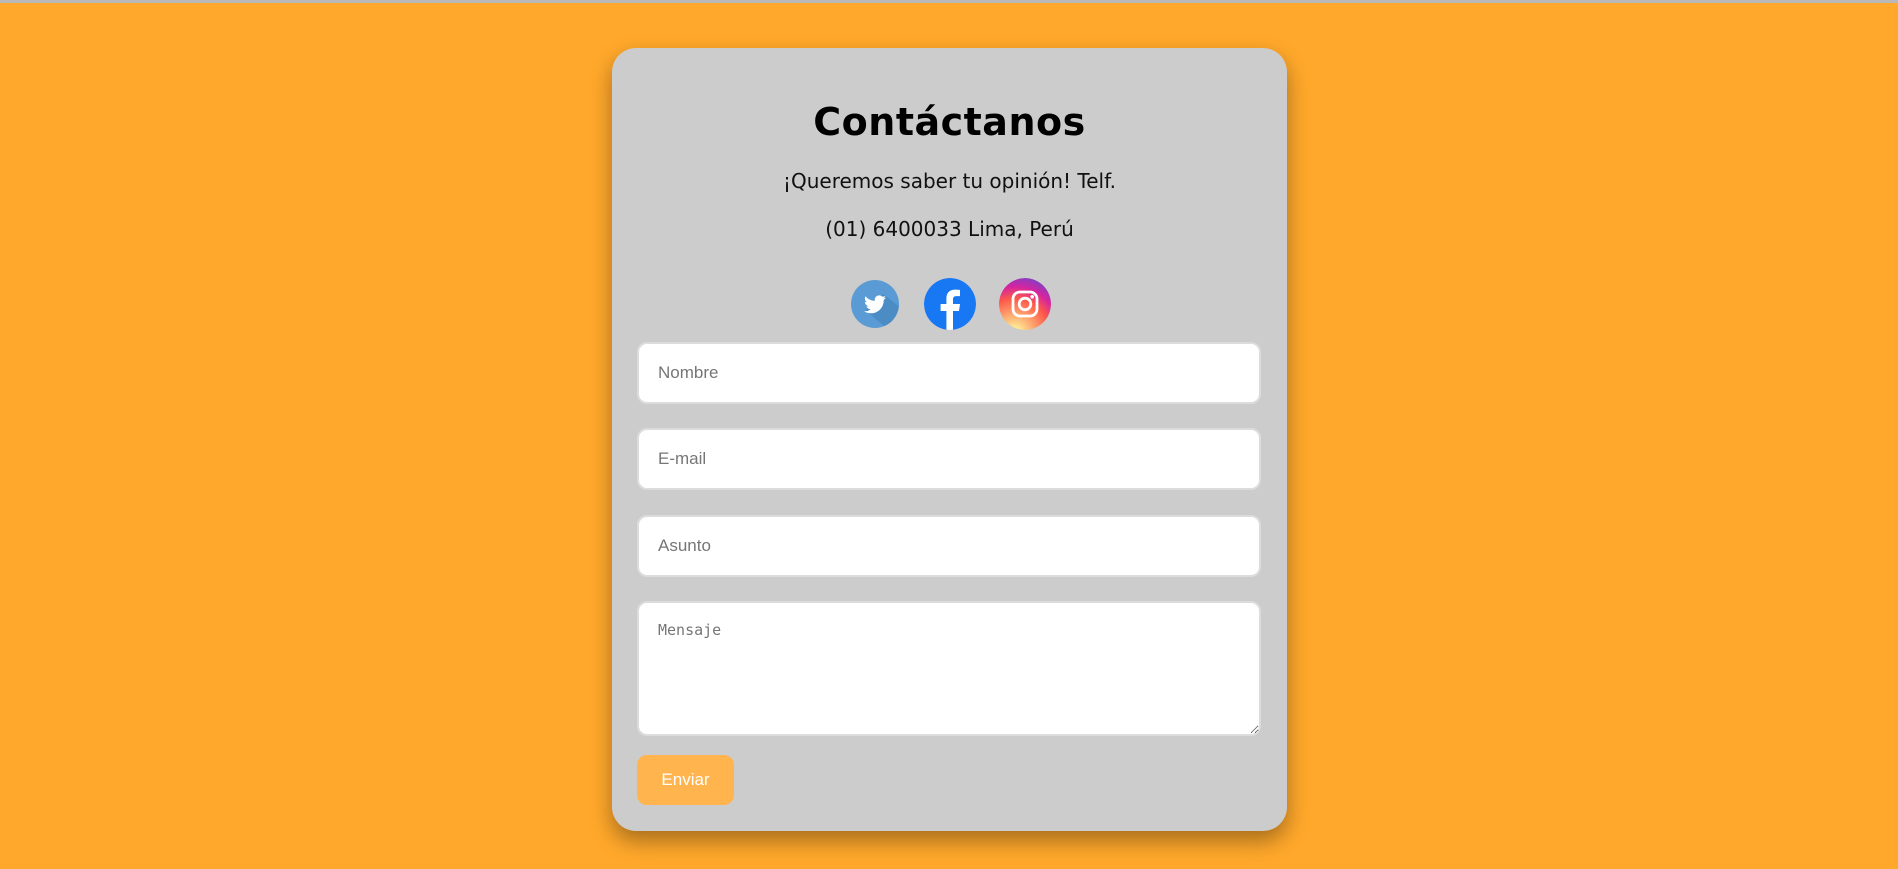 The width and height of the screenshot is (1898, 869). Describe the element at coordinates (949, 181) in the screenshot. I see `contact-tagline: ¡Queremos saber tu opinión! Telf.` at that location.